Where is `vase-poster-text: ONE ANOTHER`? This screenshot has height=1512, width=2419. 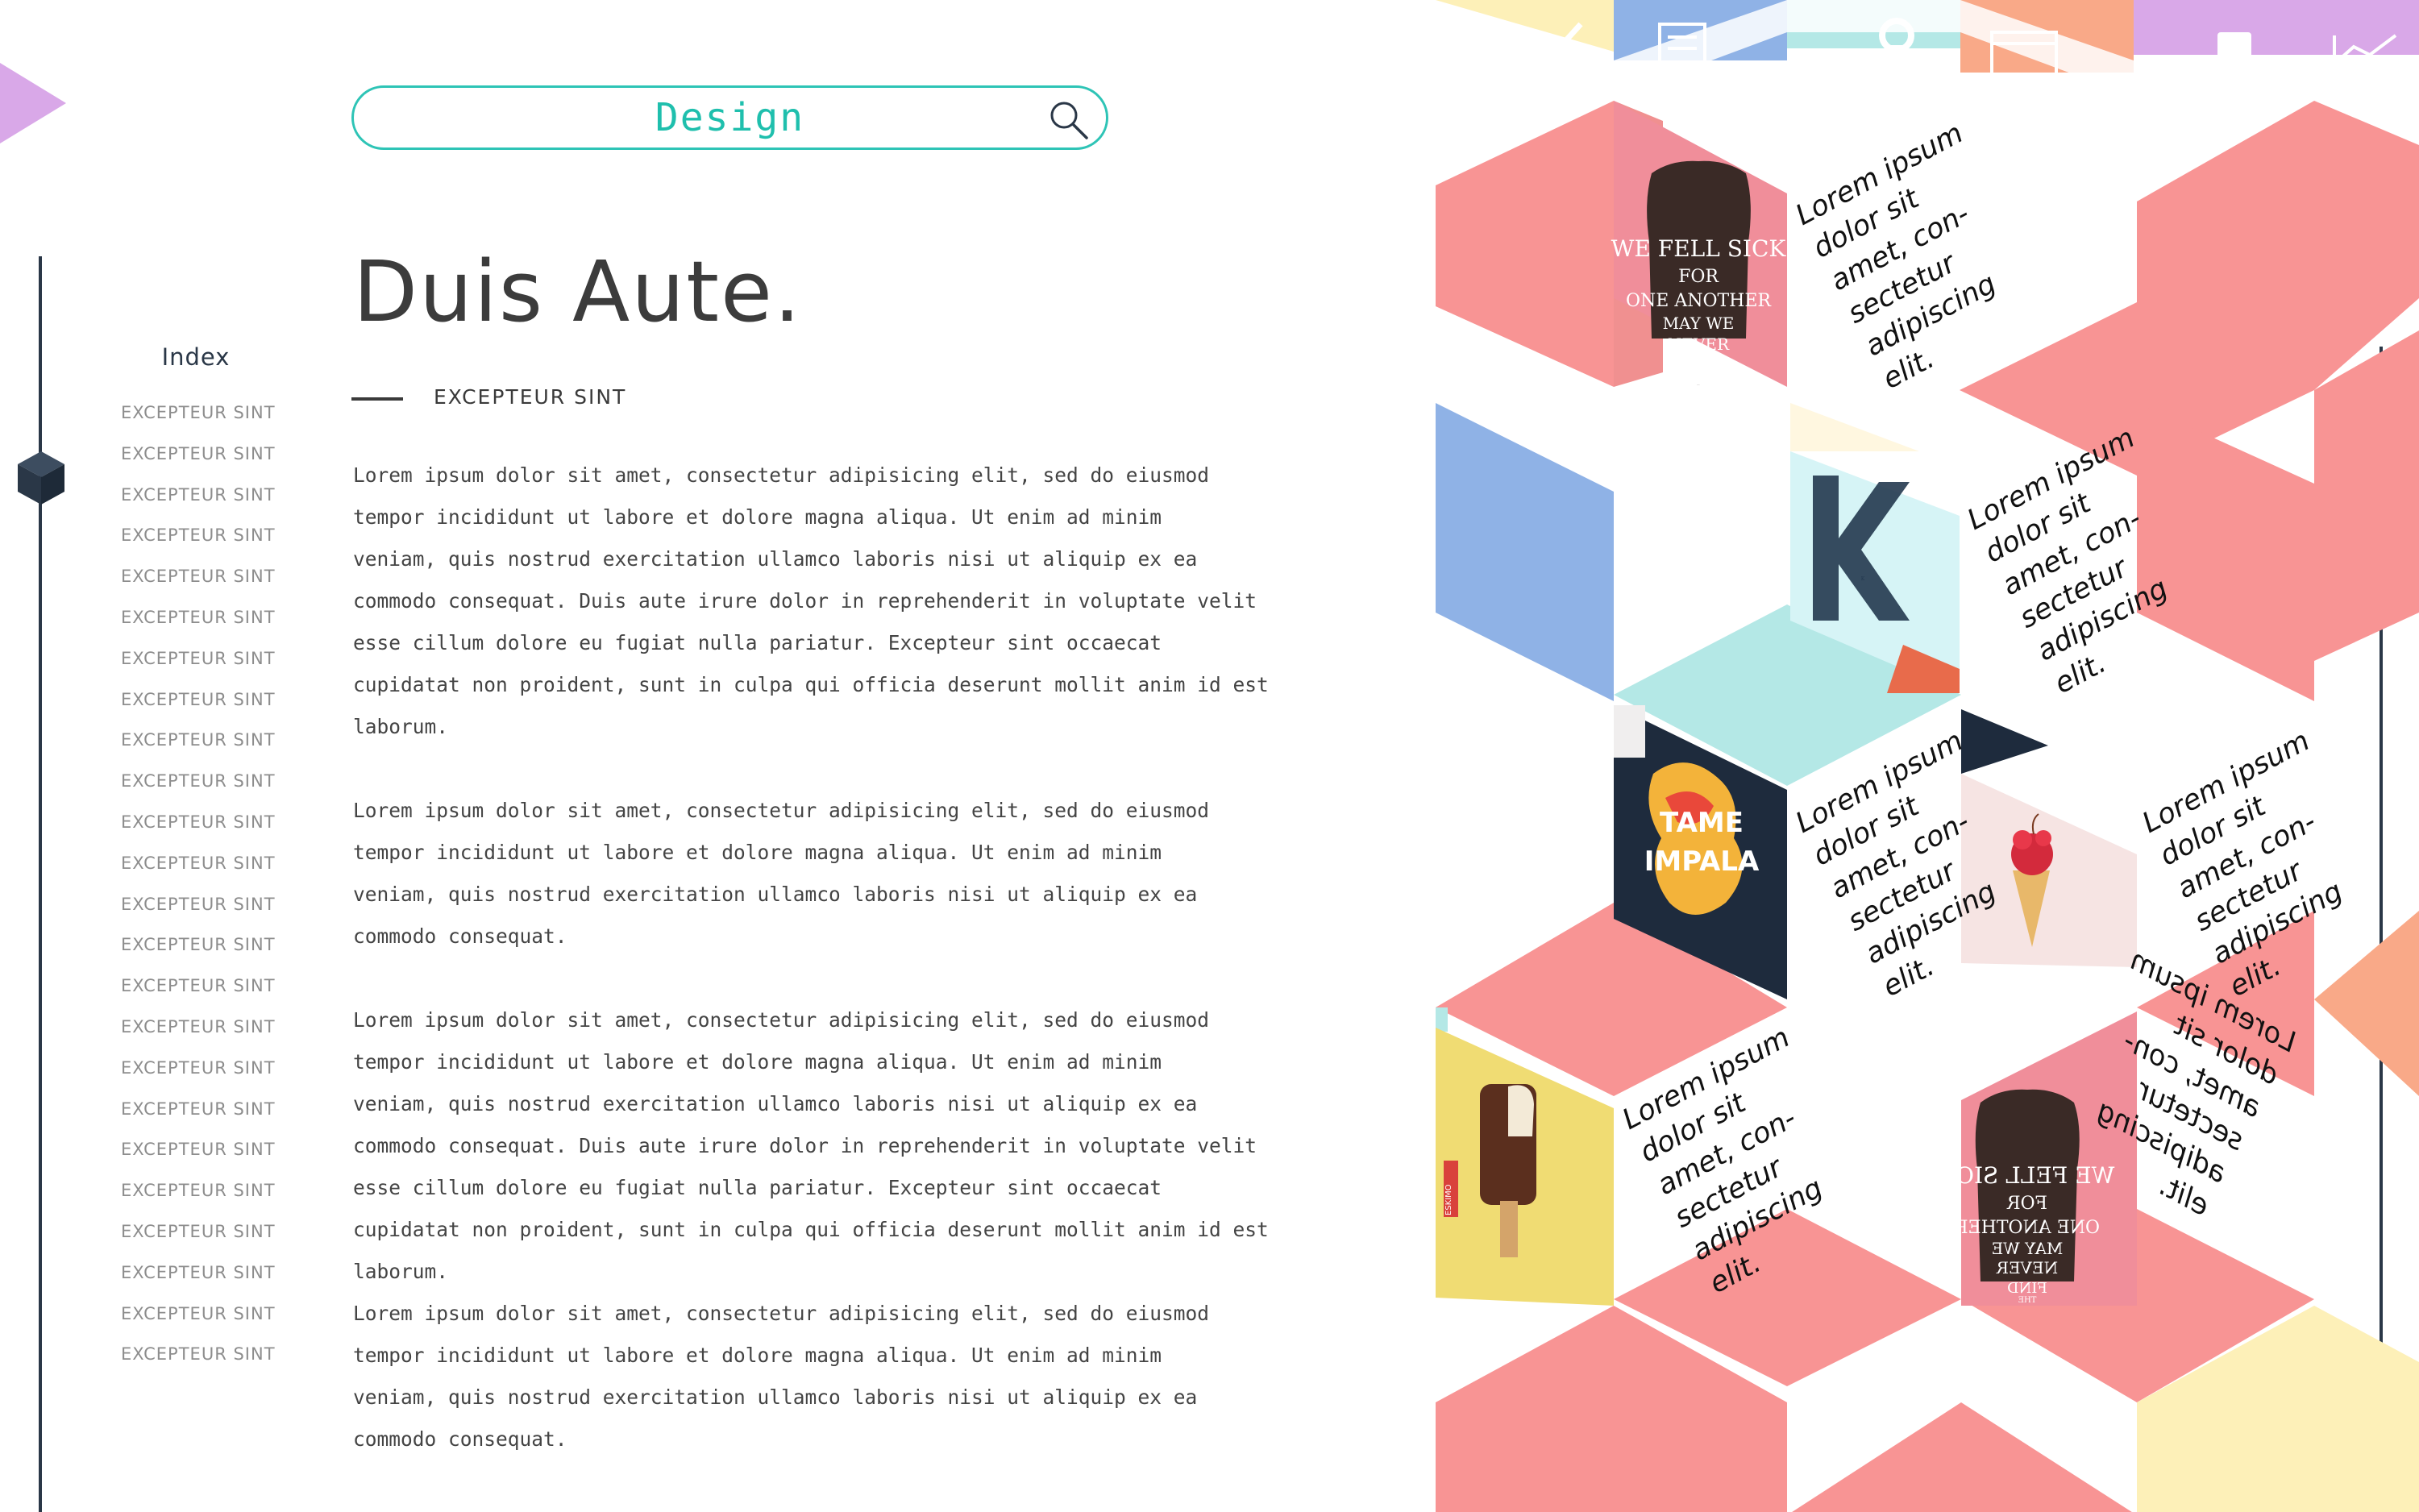
vase-poster-text: ONE ANOTHER is located at coordinates (1699, 301).